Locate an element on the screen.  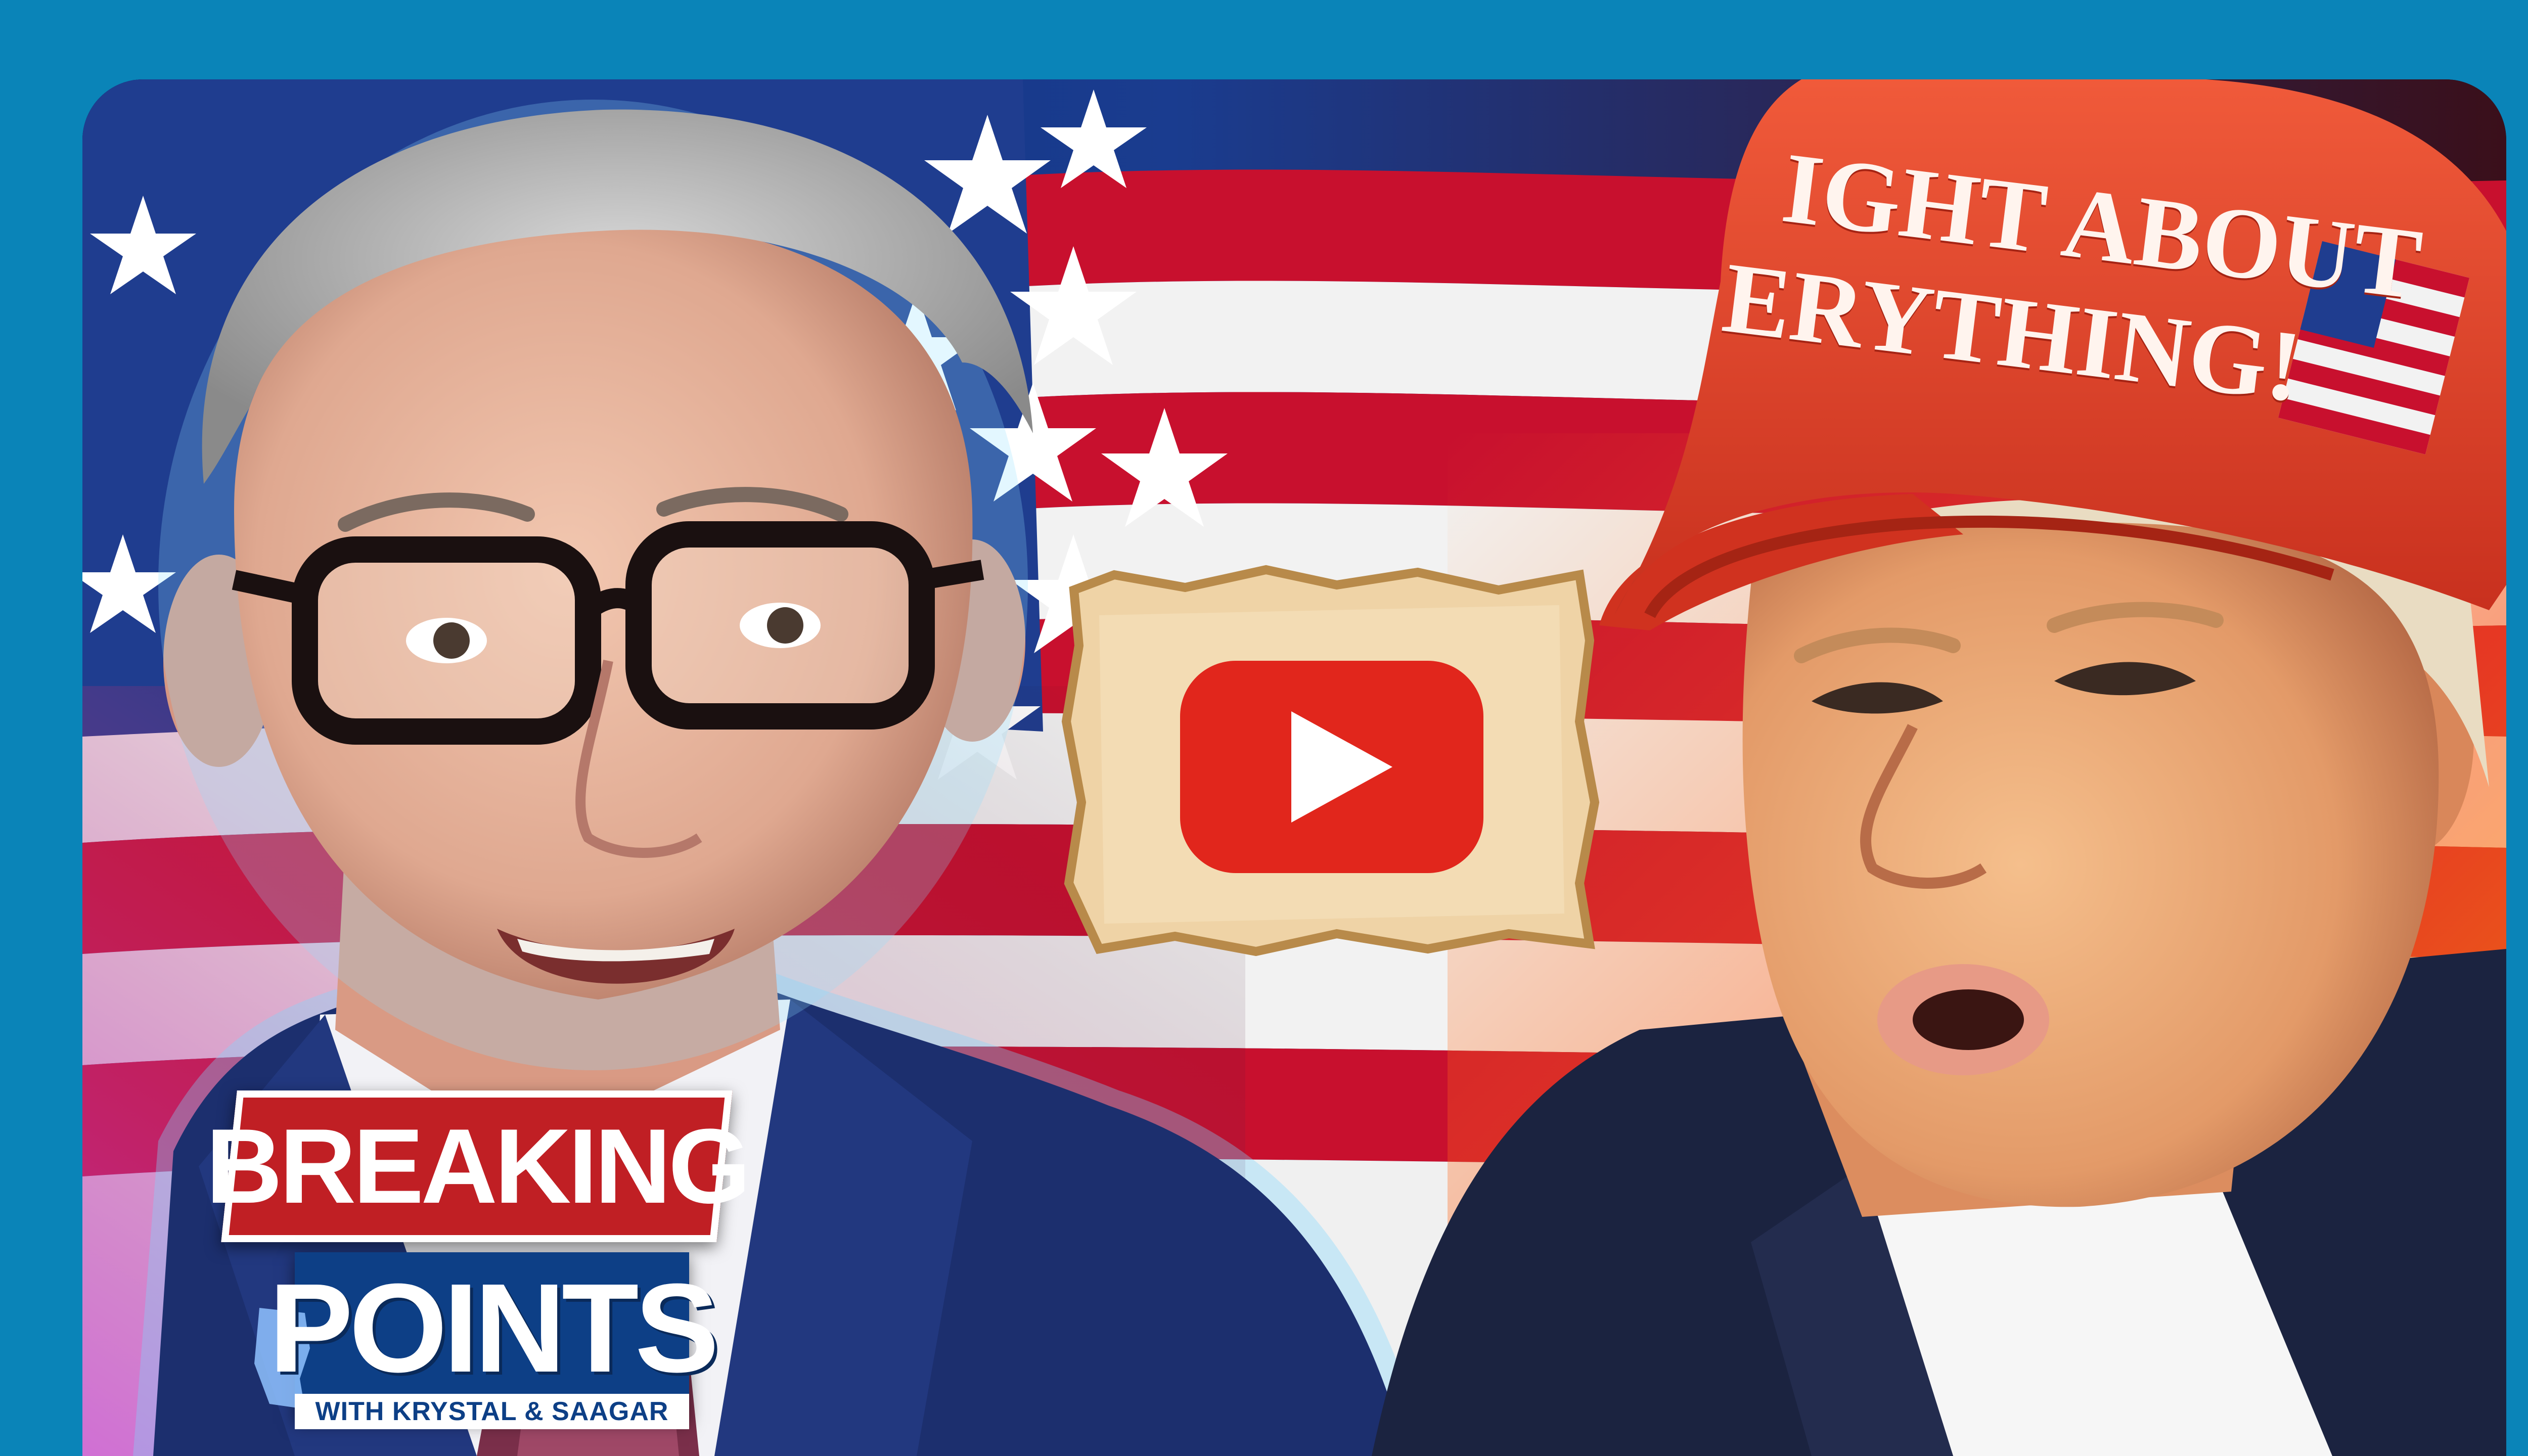
logo-breaking-box: BREAKING is located at coordinates (477, 1166).